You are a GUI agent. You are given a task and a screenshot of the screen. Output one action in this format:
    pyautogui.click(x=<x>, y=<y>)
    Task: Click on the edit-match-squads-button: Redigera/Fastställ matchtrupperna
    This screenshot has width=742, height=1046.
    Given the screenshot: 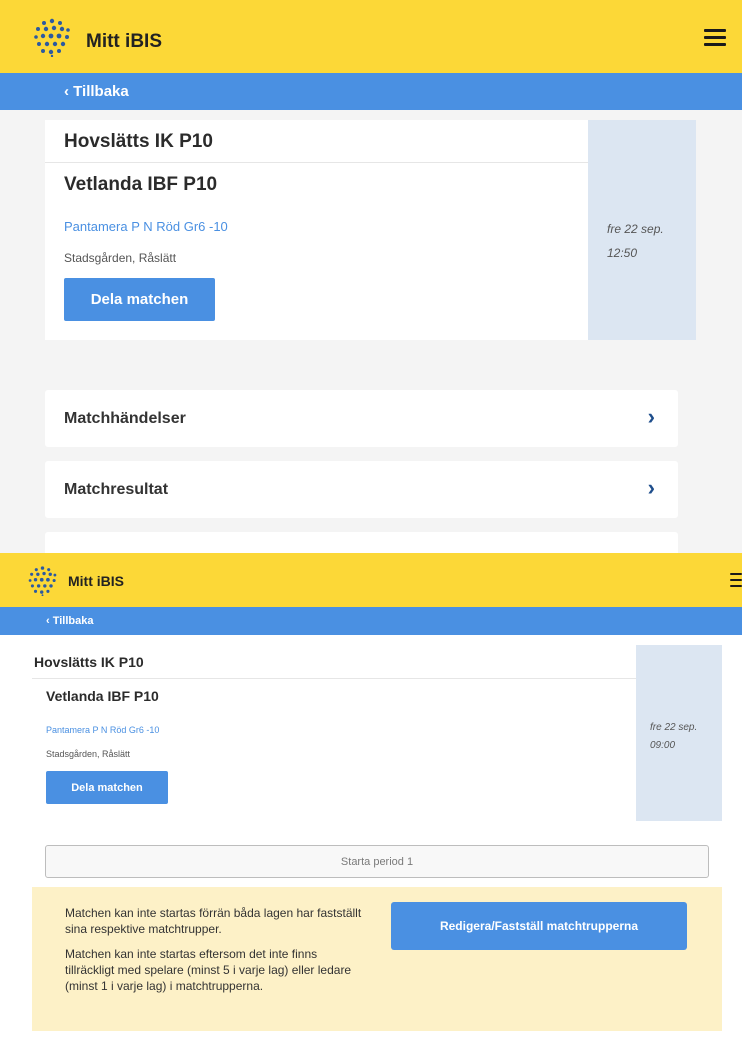 What is the action you would take?
    pyautogui.click(x=539, y=926)
    